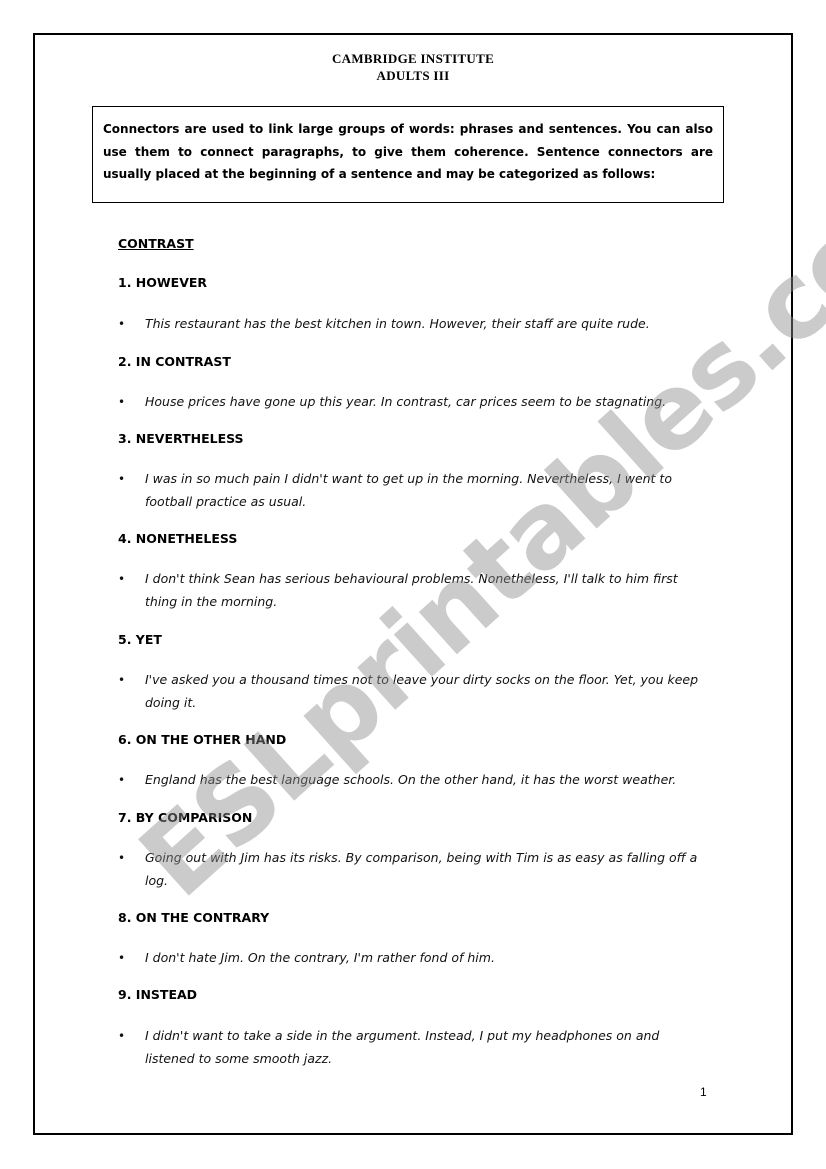 This screenshot has width=826, height=1169. Describe the element at coordinates (174, 361) in the screenshot. I see `item-heading: 2. IN CONTRAST` at that location.